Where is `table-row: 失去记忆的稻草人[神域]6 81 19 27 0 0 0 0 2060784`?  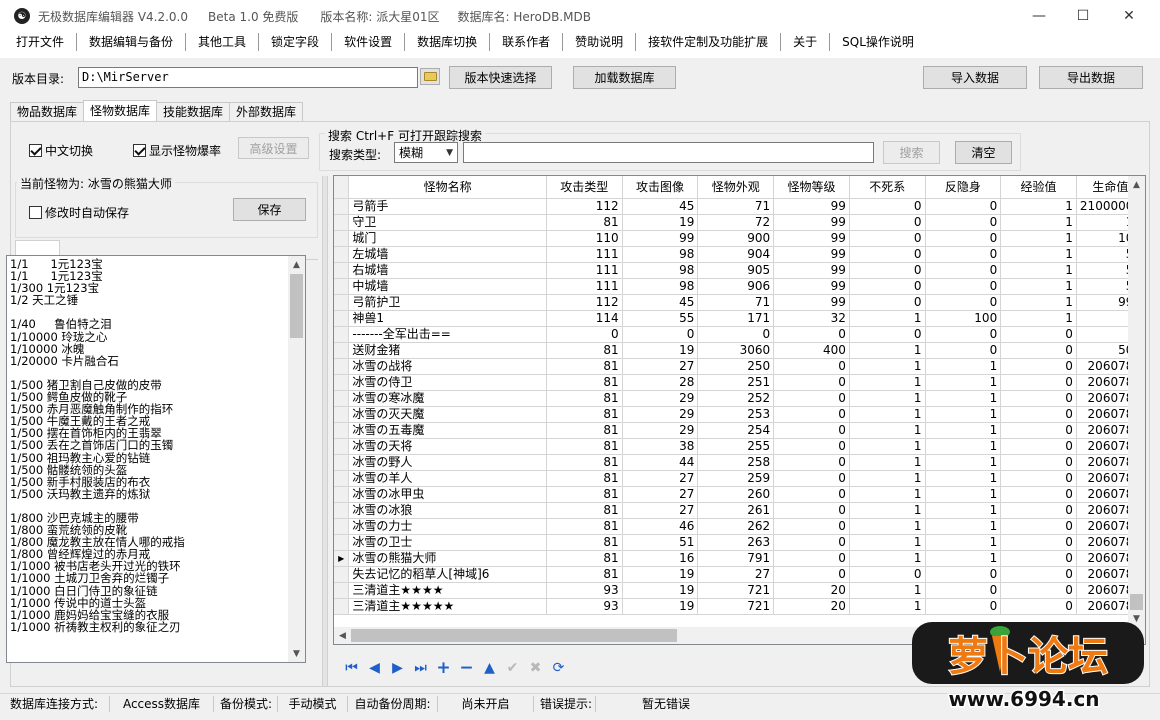
table-row: 失去记忆的稻草人[神域]6 81 19 27 0 0 0 0 2060784 is located at coordinates (739, 574).